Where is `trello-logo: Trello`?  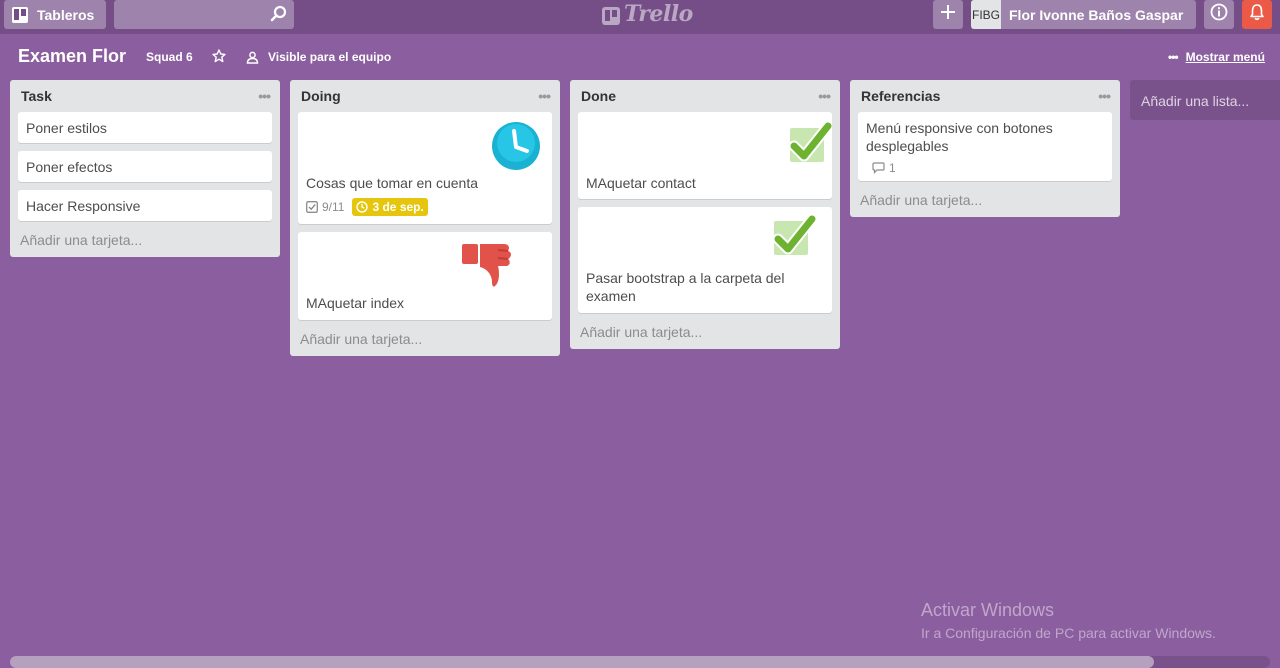 trello-logo: Trello is located at coordinates (647, 14).